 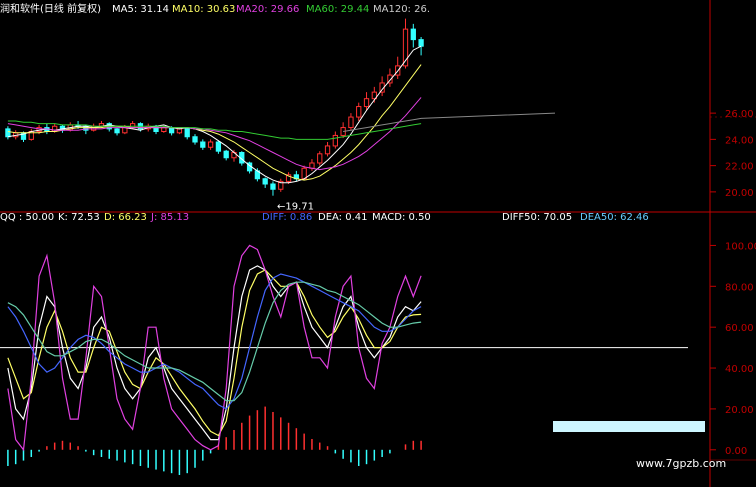 What do you see at coordinates (740, 246) in the screenshot?
I see `indicator-tick-label: 100.00` at bounding box center [740, 246].